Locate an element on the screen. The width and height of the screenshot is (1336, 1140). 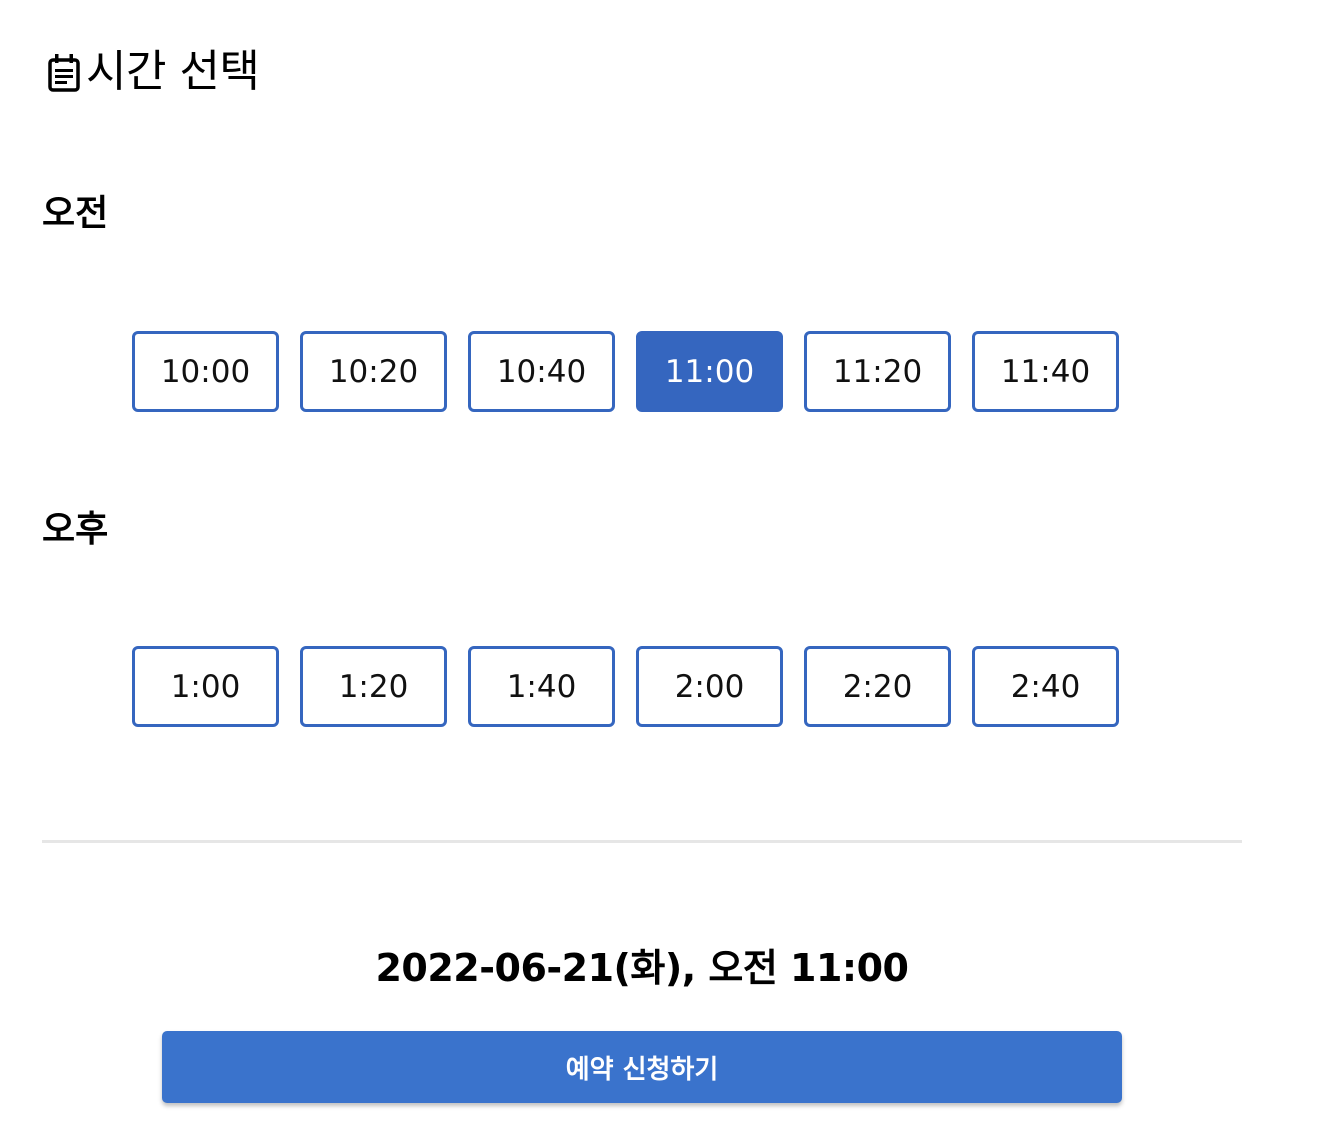
am-slot-list: 10:00 10:20 10:40 11:00 11:20 11:40 is located at coordinates (625, 371).